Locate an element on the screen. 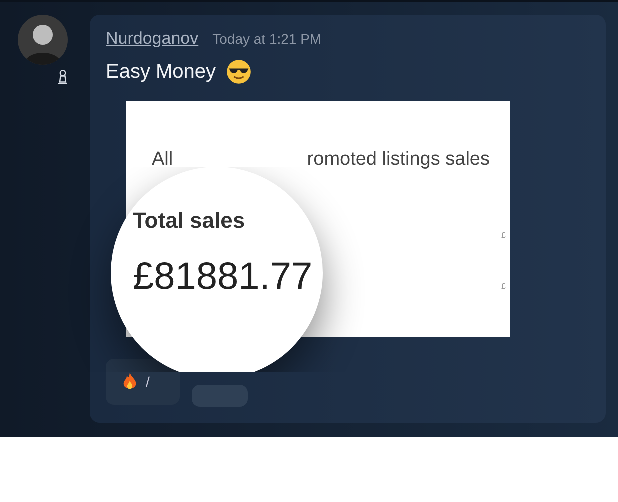 The image size is (618, 502). avatar is located at coordinates (43, 40).